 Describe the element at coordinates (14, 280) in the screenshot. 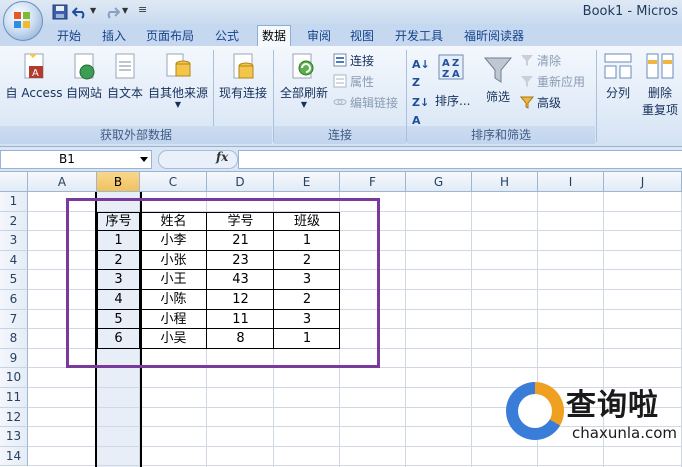

I see `row-header-5: 5` at that location.